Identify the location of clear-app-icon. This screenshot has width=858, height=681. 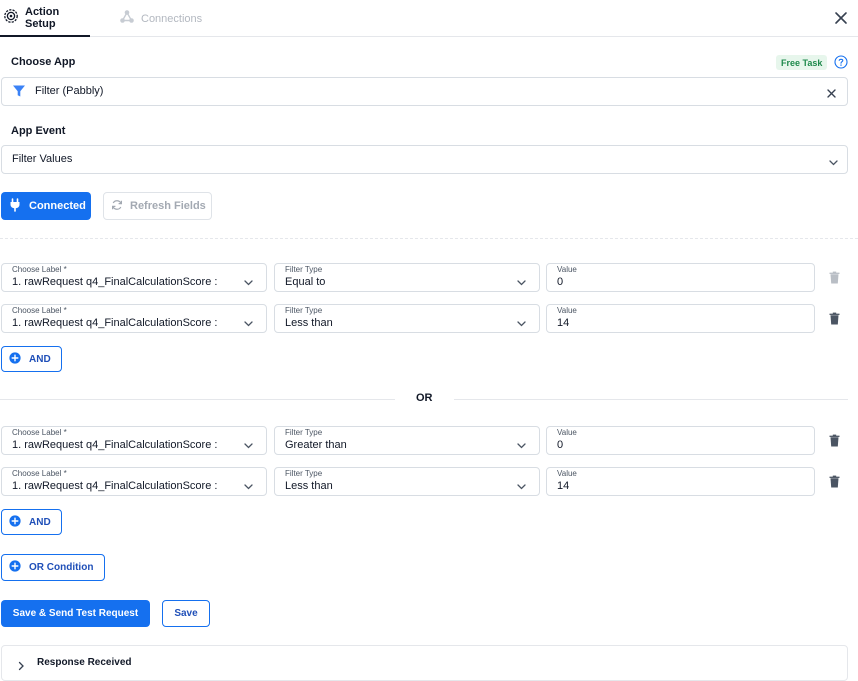
(831, 95).